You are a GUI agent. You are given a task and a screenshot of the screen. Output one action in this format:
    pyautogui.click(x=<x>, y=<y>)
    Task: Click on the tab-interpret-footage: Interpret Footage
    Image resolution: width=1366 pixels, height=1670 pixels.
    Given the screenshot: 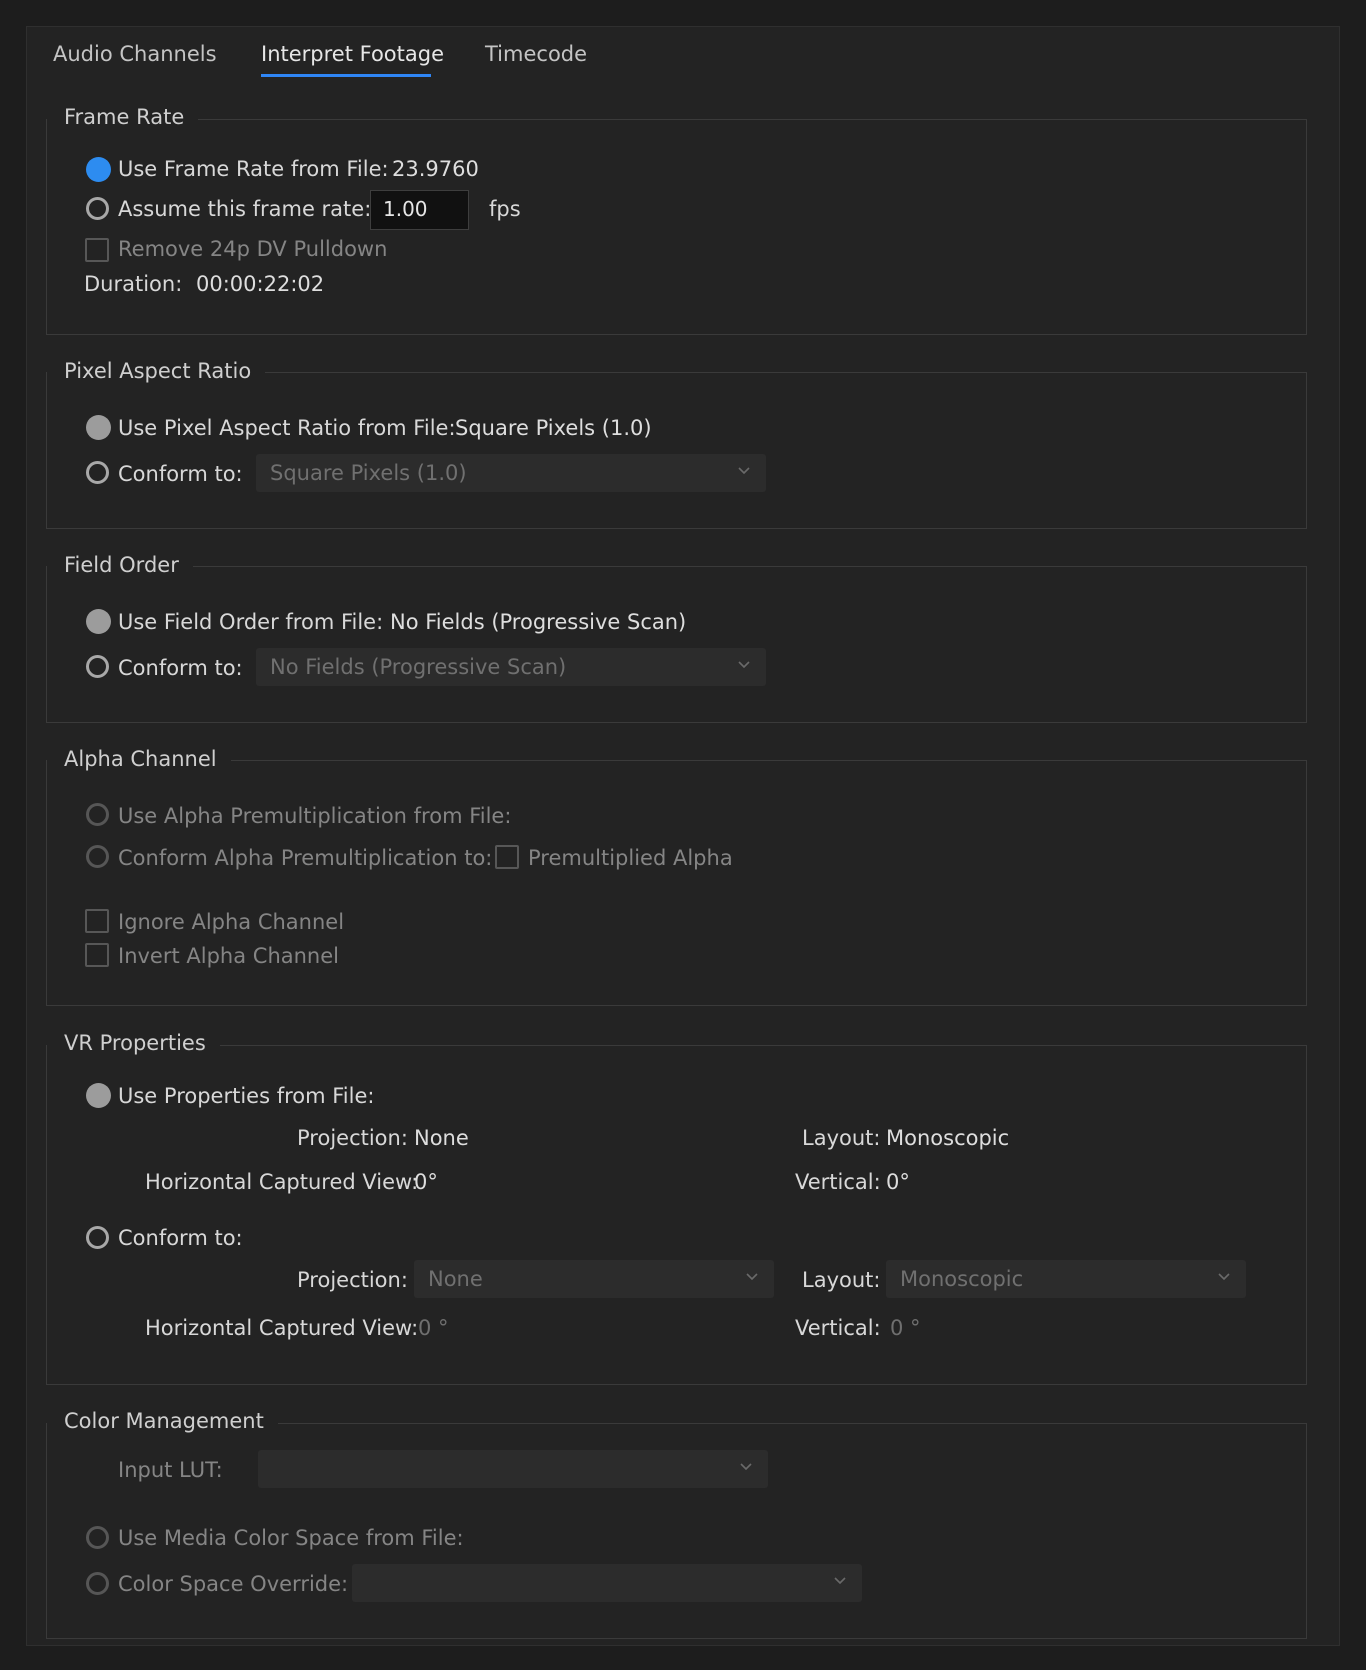 What is the action you would take?
    pyautogui.click(x=352, y=54)
    